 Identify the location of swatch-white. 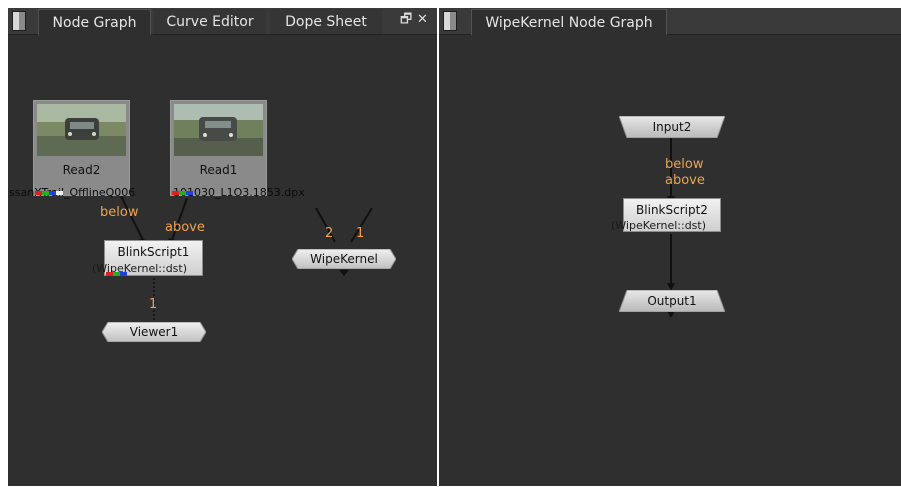
(59, 193).